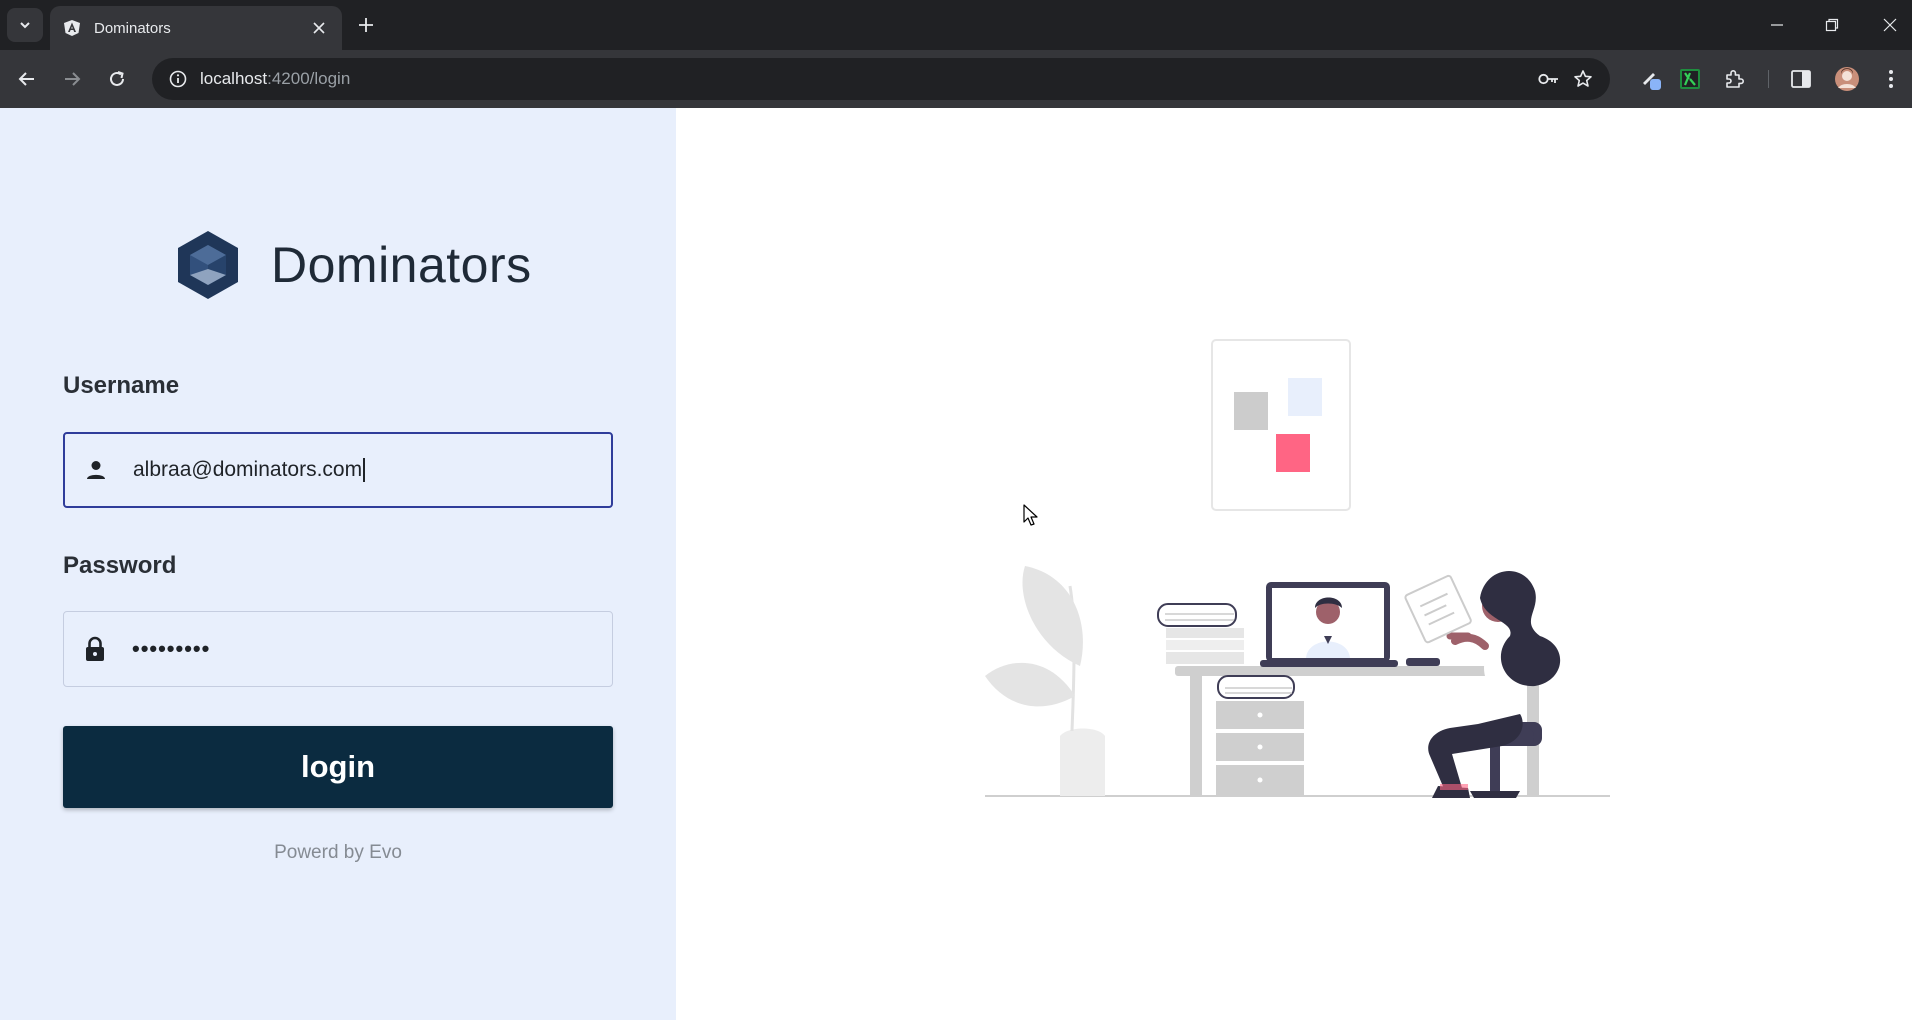 This screenshot has height=1020, width=1912. Describe the element at coordinates (338, 649) in the screenshot. I see `password-field: •••••••••` at that location.